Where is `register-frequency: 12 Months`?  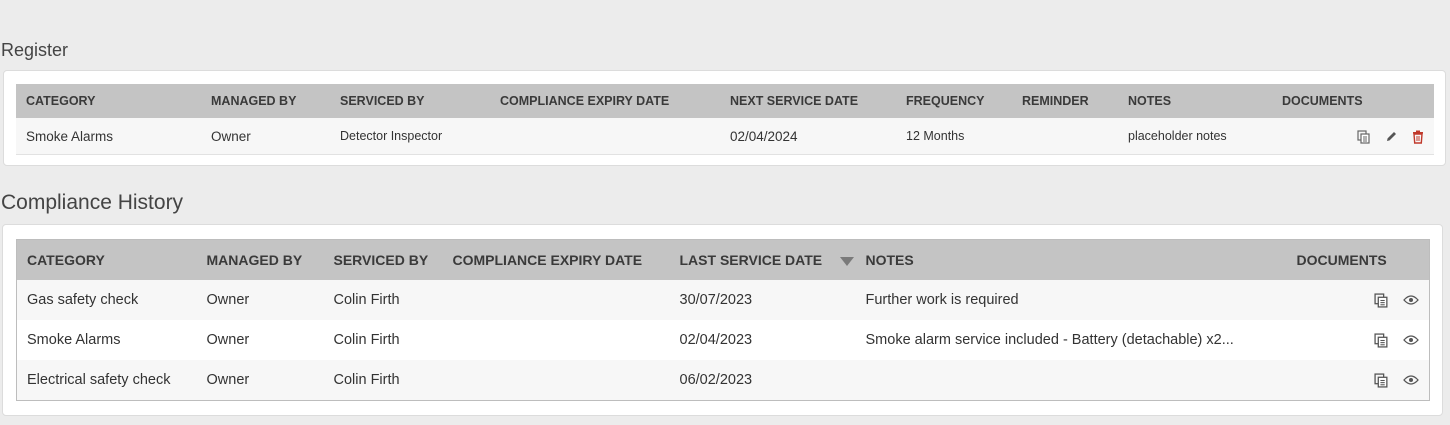
register-frequency: 12 Months is located at coordinates (954, 136).